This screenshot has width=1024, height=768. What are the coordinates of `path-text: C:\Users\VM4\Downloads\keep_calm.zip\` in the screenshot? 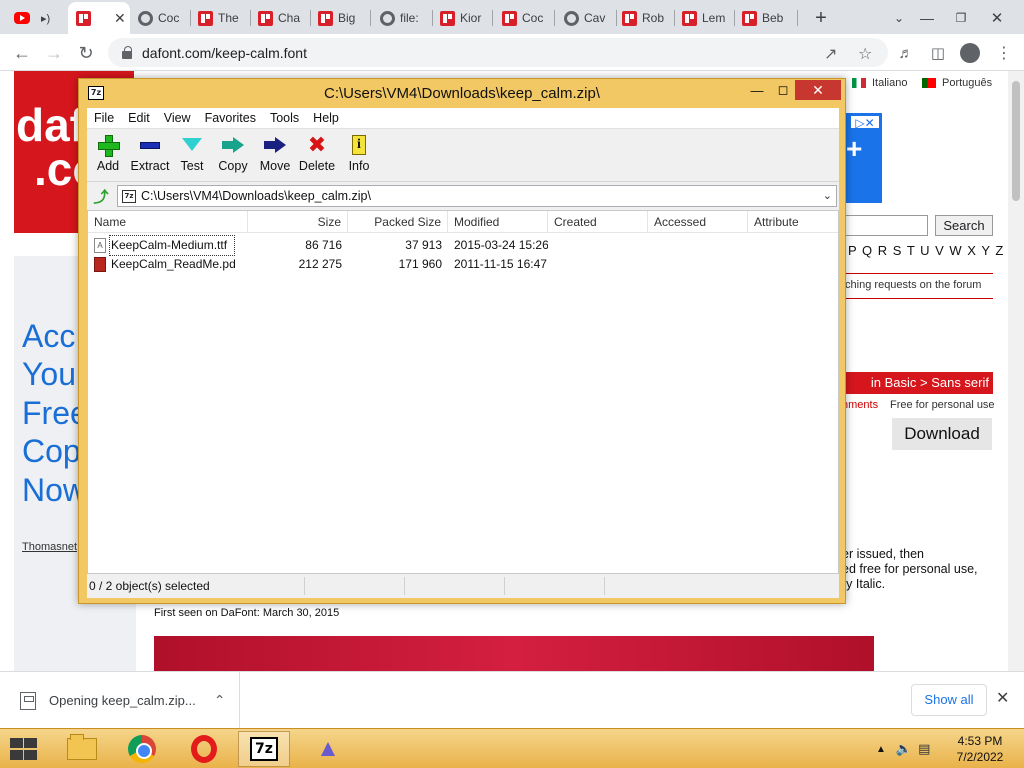 It's located at (256, 196).